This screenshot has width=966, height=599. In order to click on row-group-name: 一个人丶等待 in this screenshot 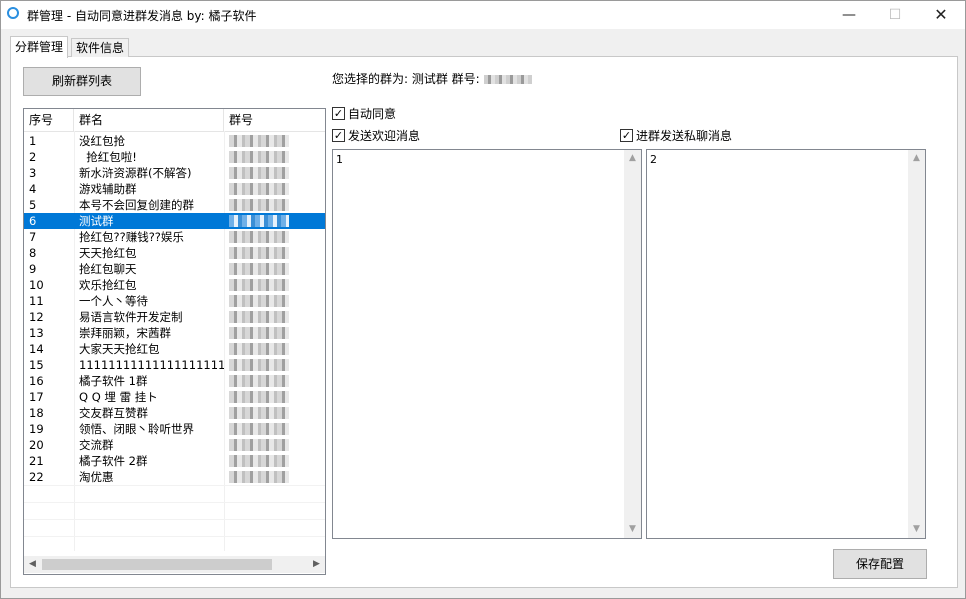, I will do `click(113, 301)`.